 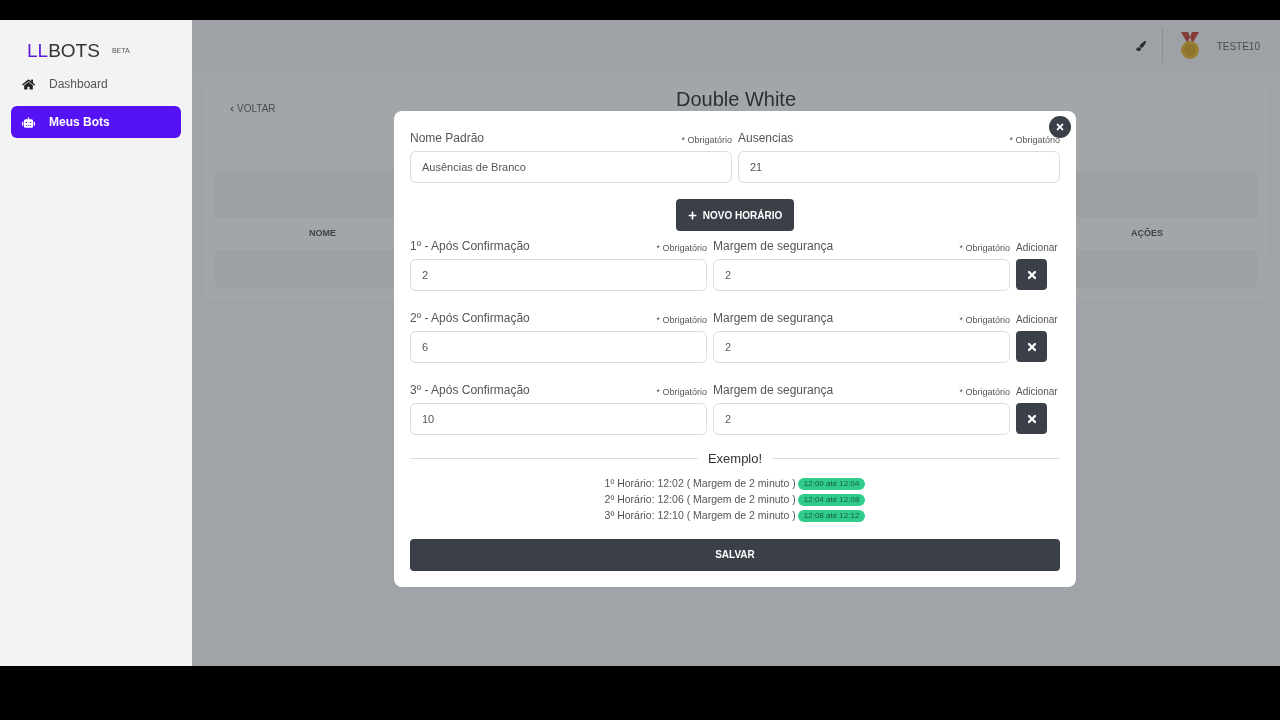 I want to click on medal-icon, so click(x=1189, y=46).